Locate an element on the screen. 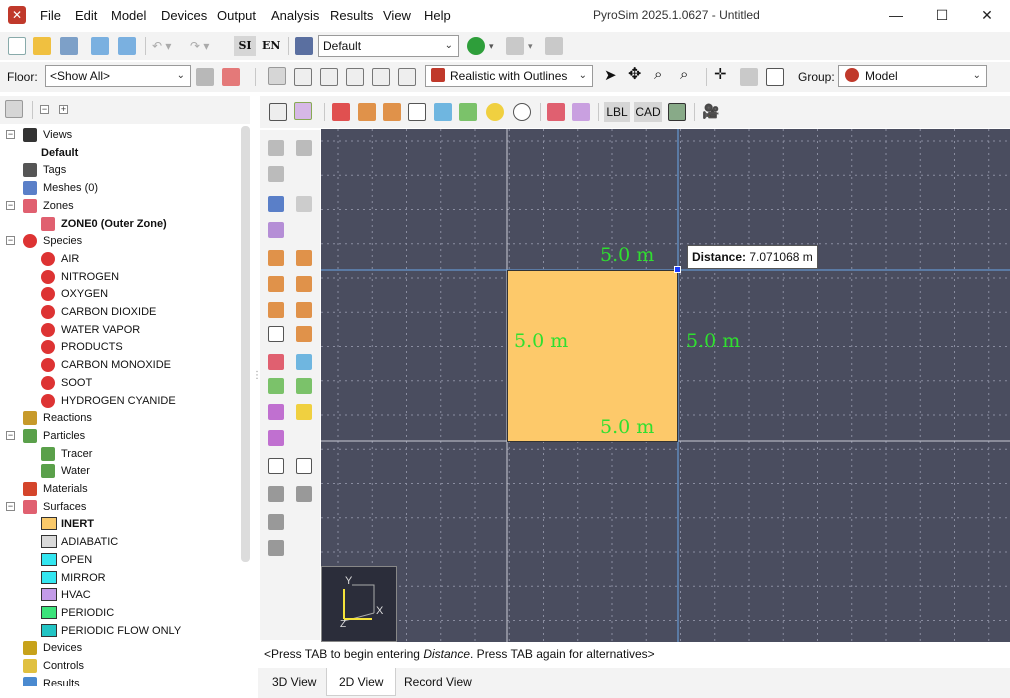  view-3d-cube-icon is located at coordinates (278, 112).